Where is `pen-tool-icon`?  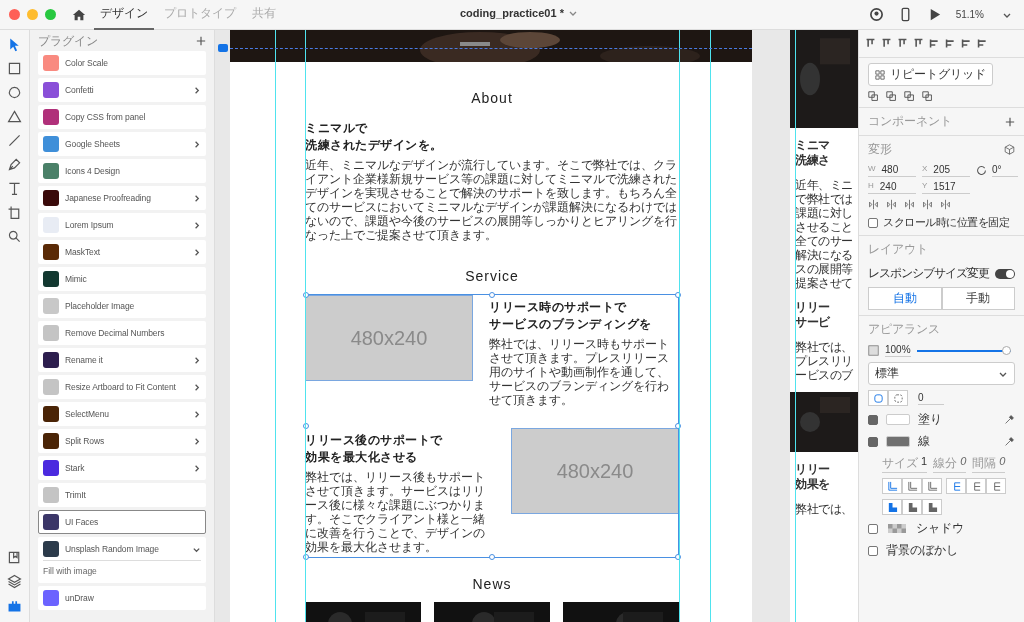
pen-tool-icon is located at coordinates (14, 164).